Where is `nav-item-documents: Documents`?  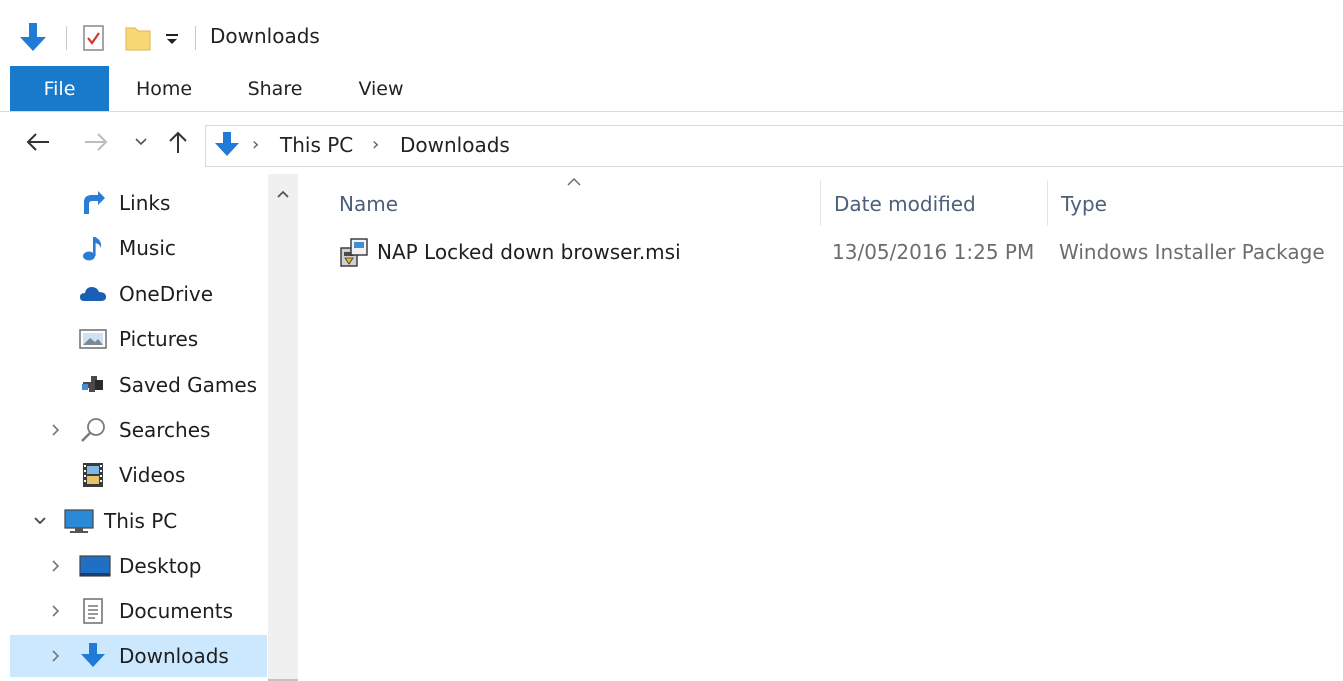
nav-item-documents: Documents is located at coordinates (138, 611).